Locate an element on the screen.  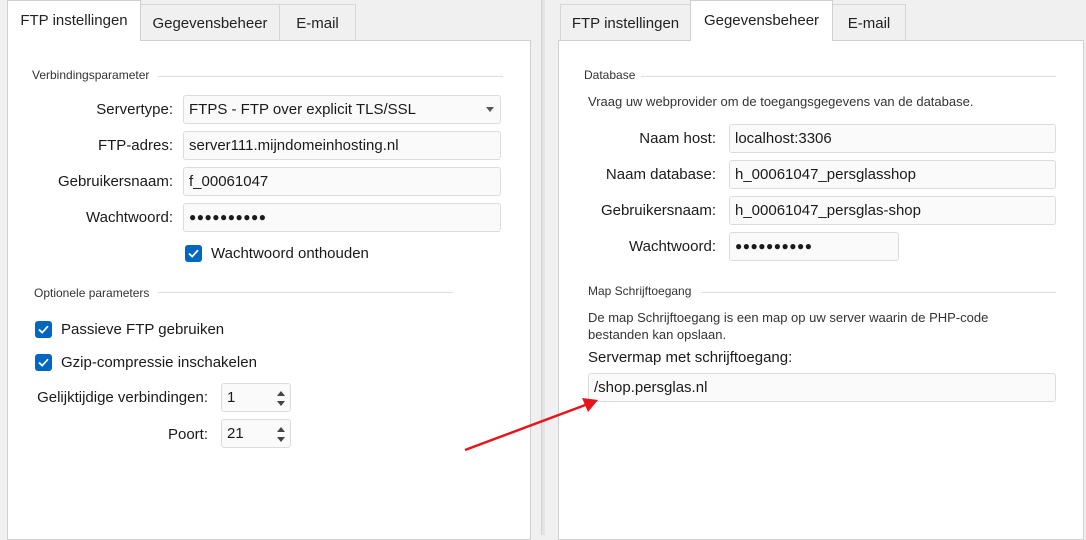
gzip-checkbox is located at coordinates (43, 362).